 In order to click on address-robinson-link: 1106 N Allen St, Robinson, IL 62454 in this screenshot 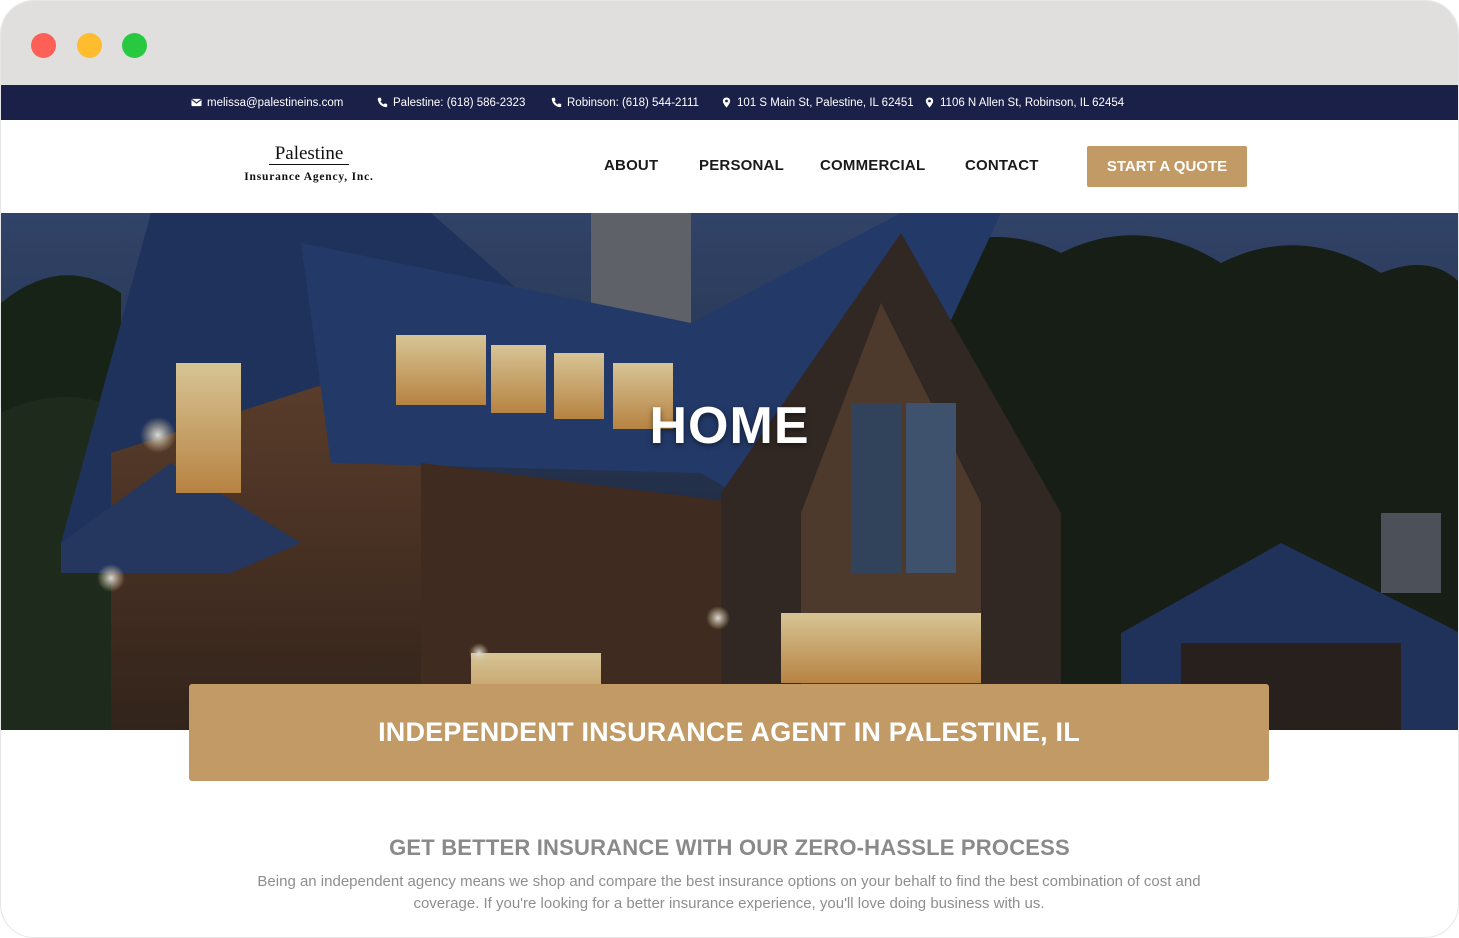, I will do `click(1024, 102)`.